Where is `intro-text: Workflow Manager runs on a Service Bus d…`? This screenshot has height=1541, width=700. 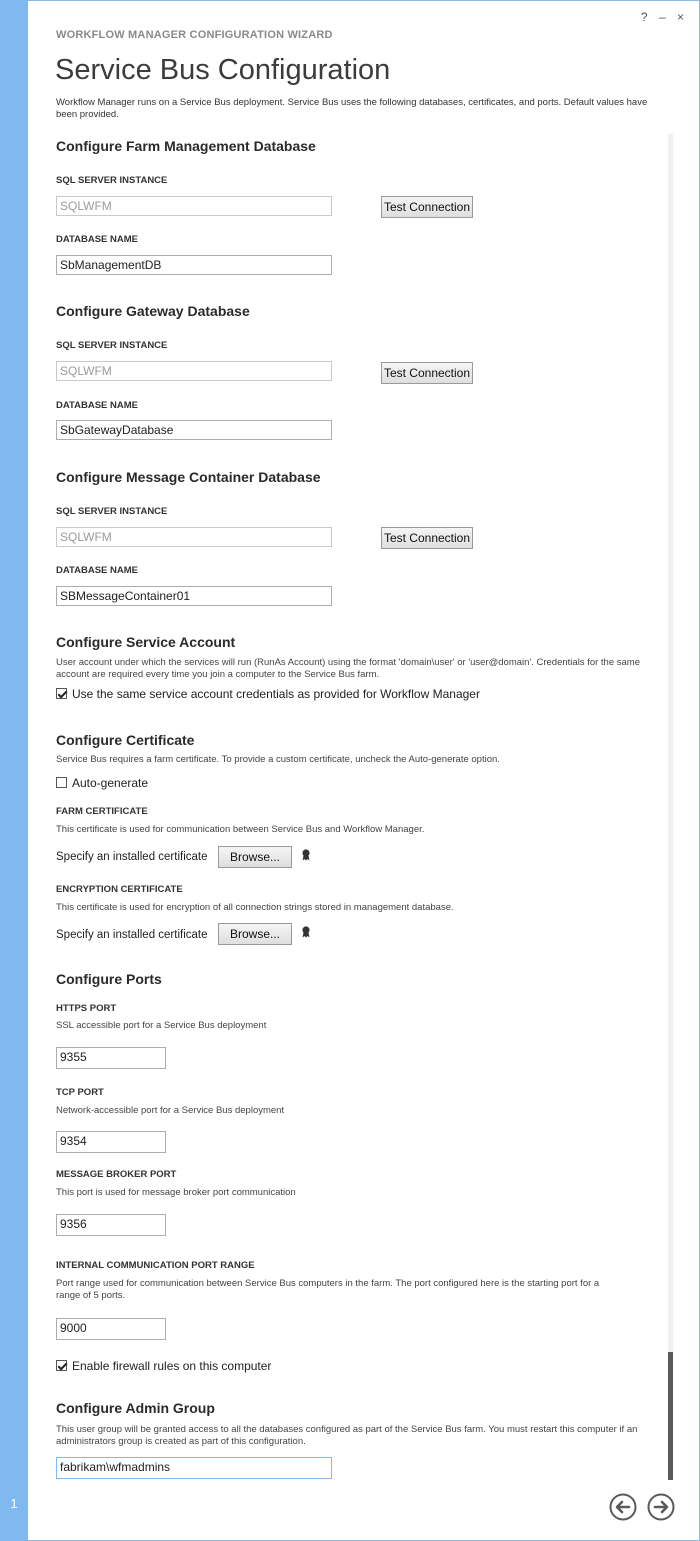
intro-text: Workflow Manager runs on a Service Bus d… is located at coordinates (352, 108).